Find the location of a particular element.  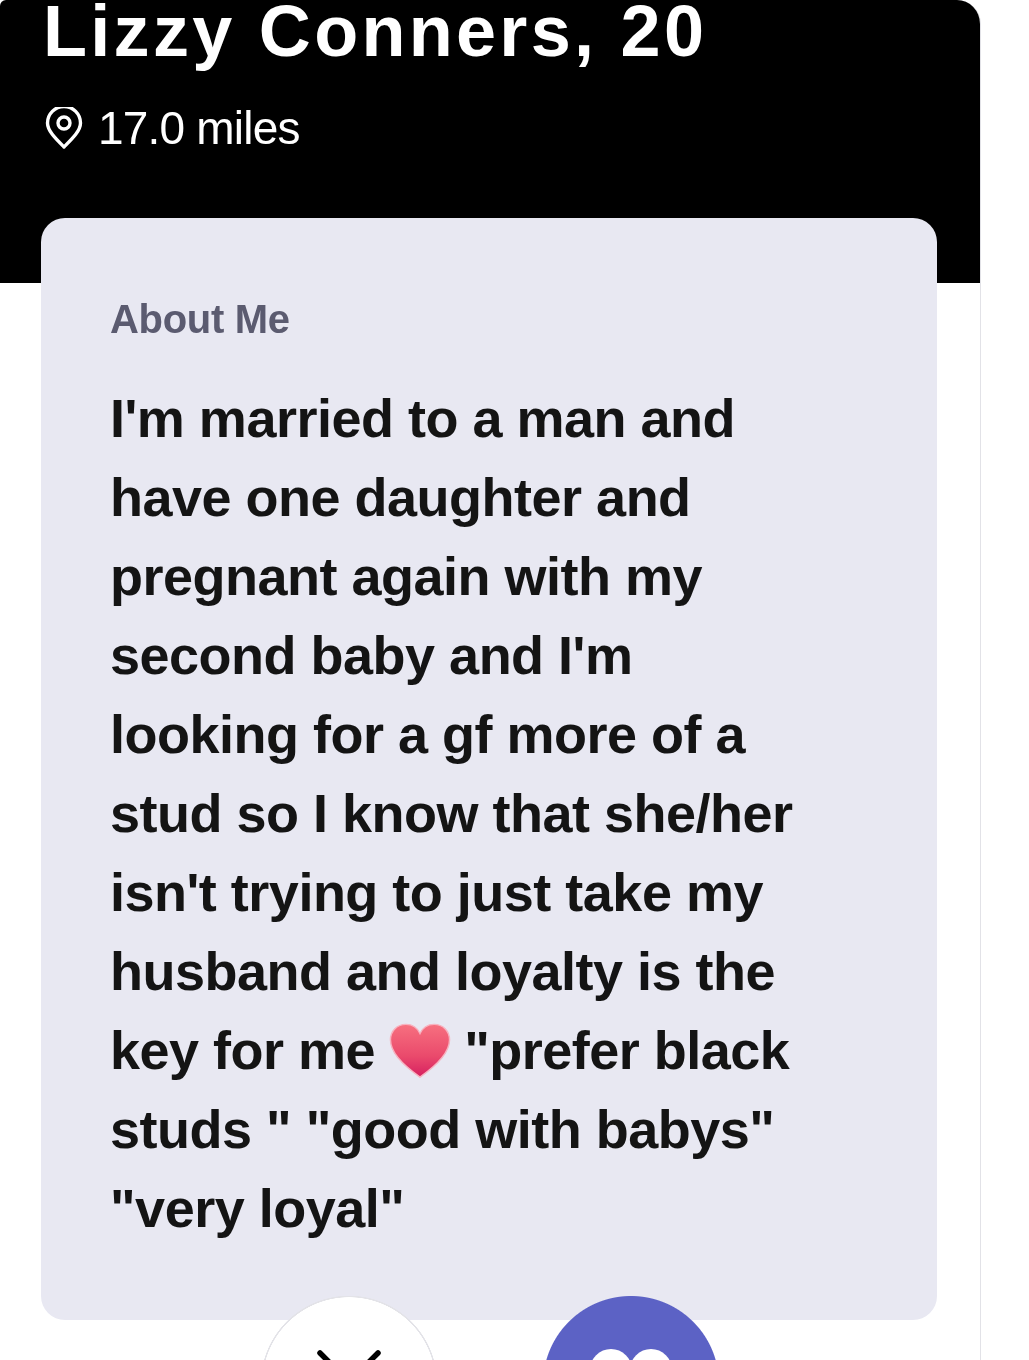

heart-icon is located at coordinates (420, 1051).